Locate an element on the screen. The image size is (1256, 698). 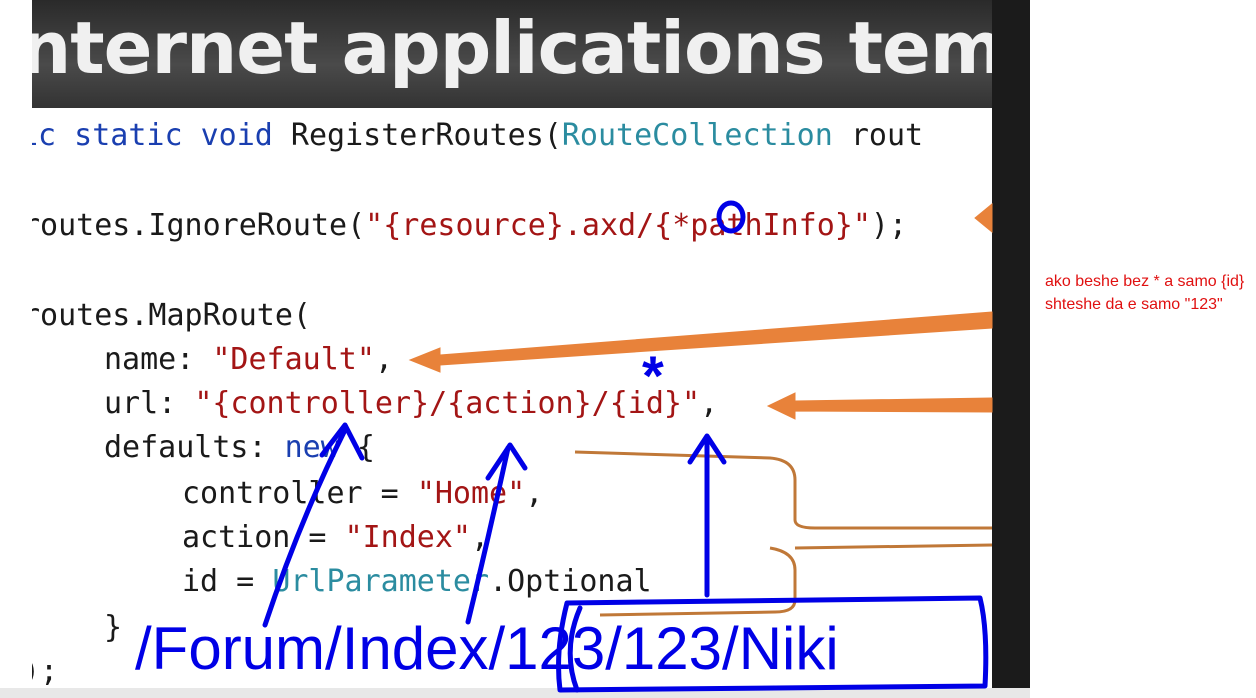
code-key: name: is located at coordinates (158, 359).